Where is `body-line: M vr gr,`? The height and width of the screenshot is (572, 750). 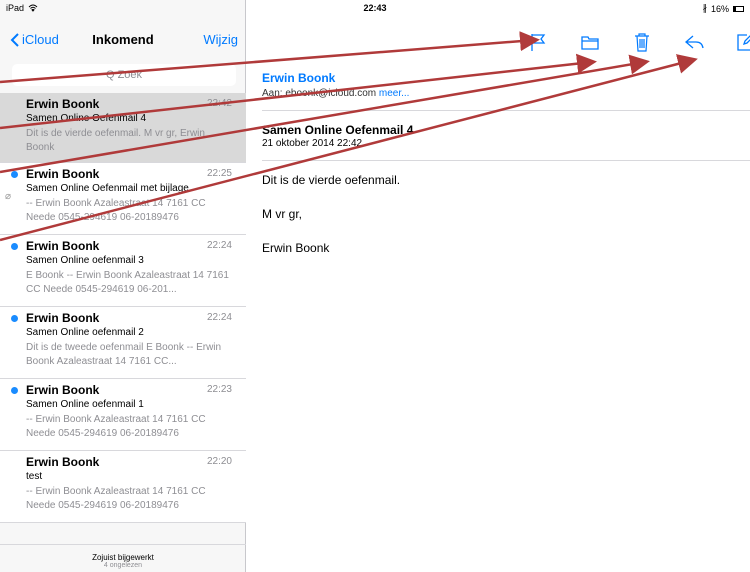
body-line: M vr gr, is located at coordinates (282, 214).